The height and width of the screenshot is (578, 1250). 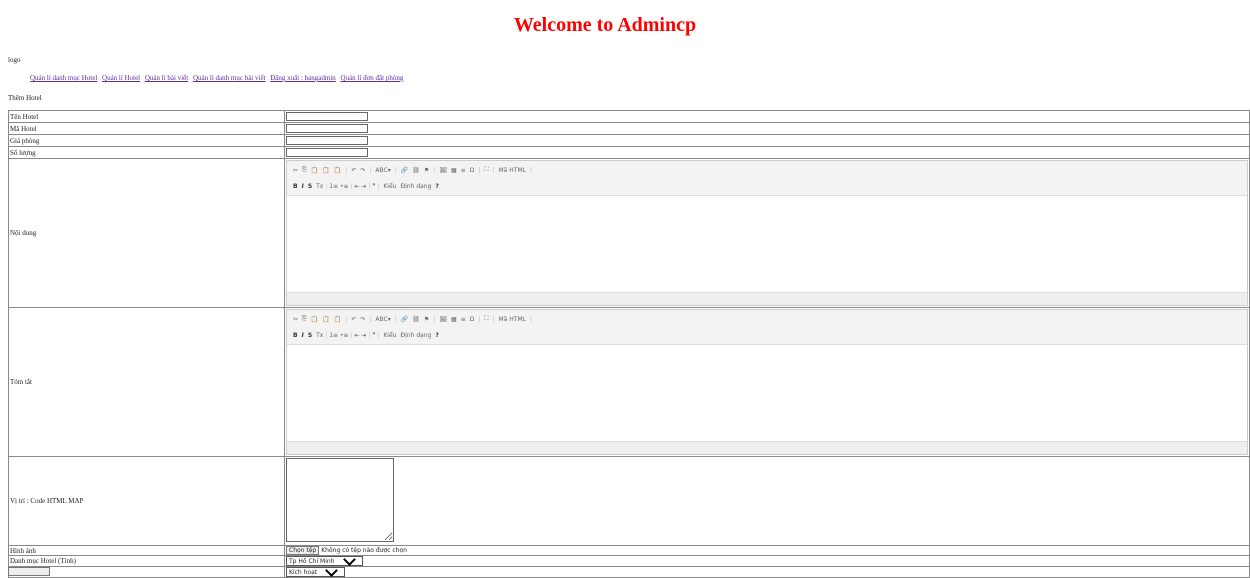 What do you see at coordinates (63, 78) in the screenshot?
I see `nav-hotel-categories: Quản lí danh mục Hotel` at bounding box center [63, 78].